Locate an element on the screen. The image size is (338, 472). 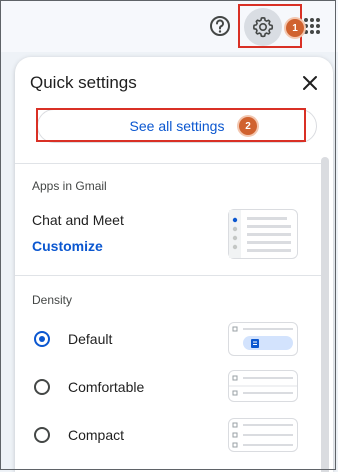
density-label-default: Default is located at coordinates (90, 339).